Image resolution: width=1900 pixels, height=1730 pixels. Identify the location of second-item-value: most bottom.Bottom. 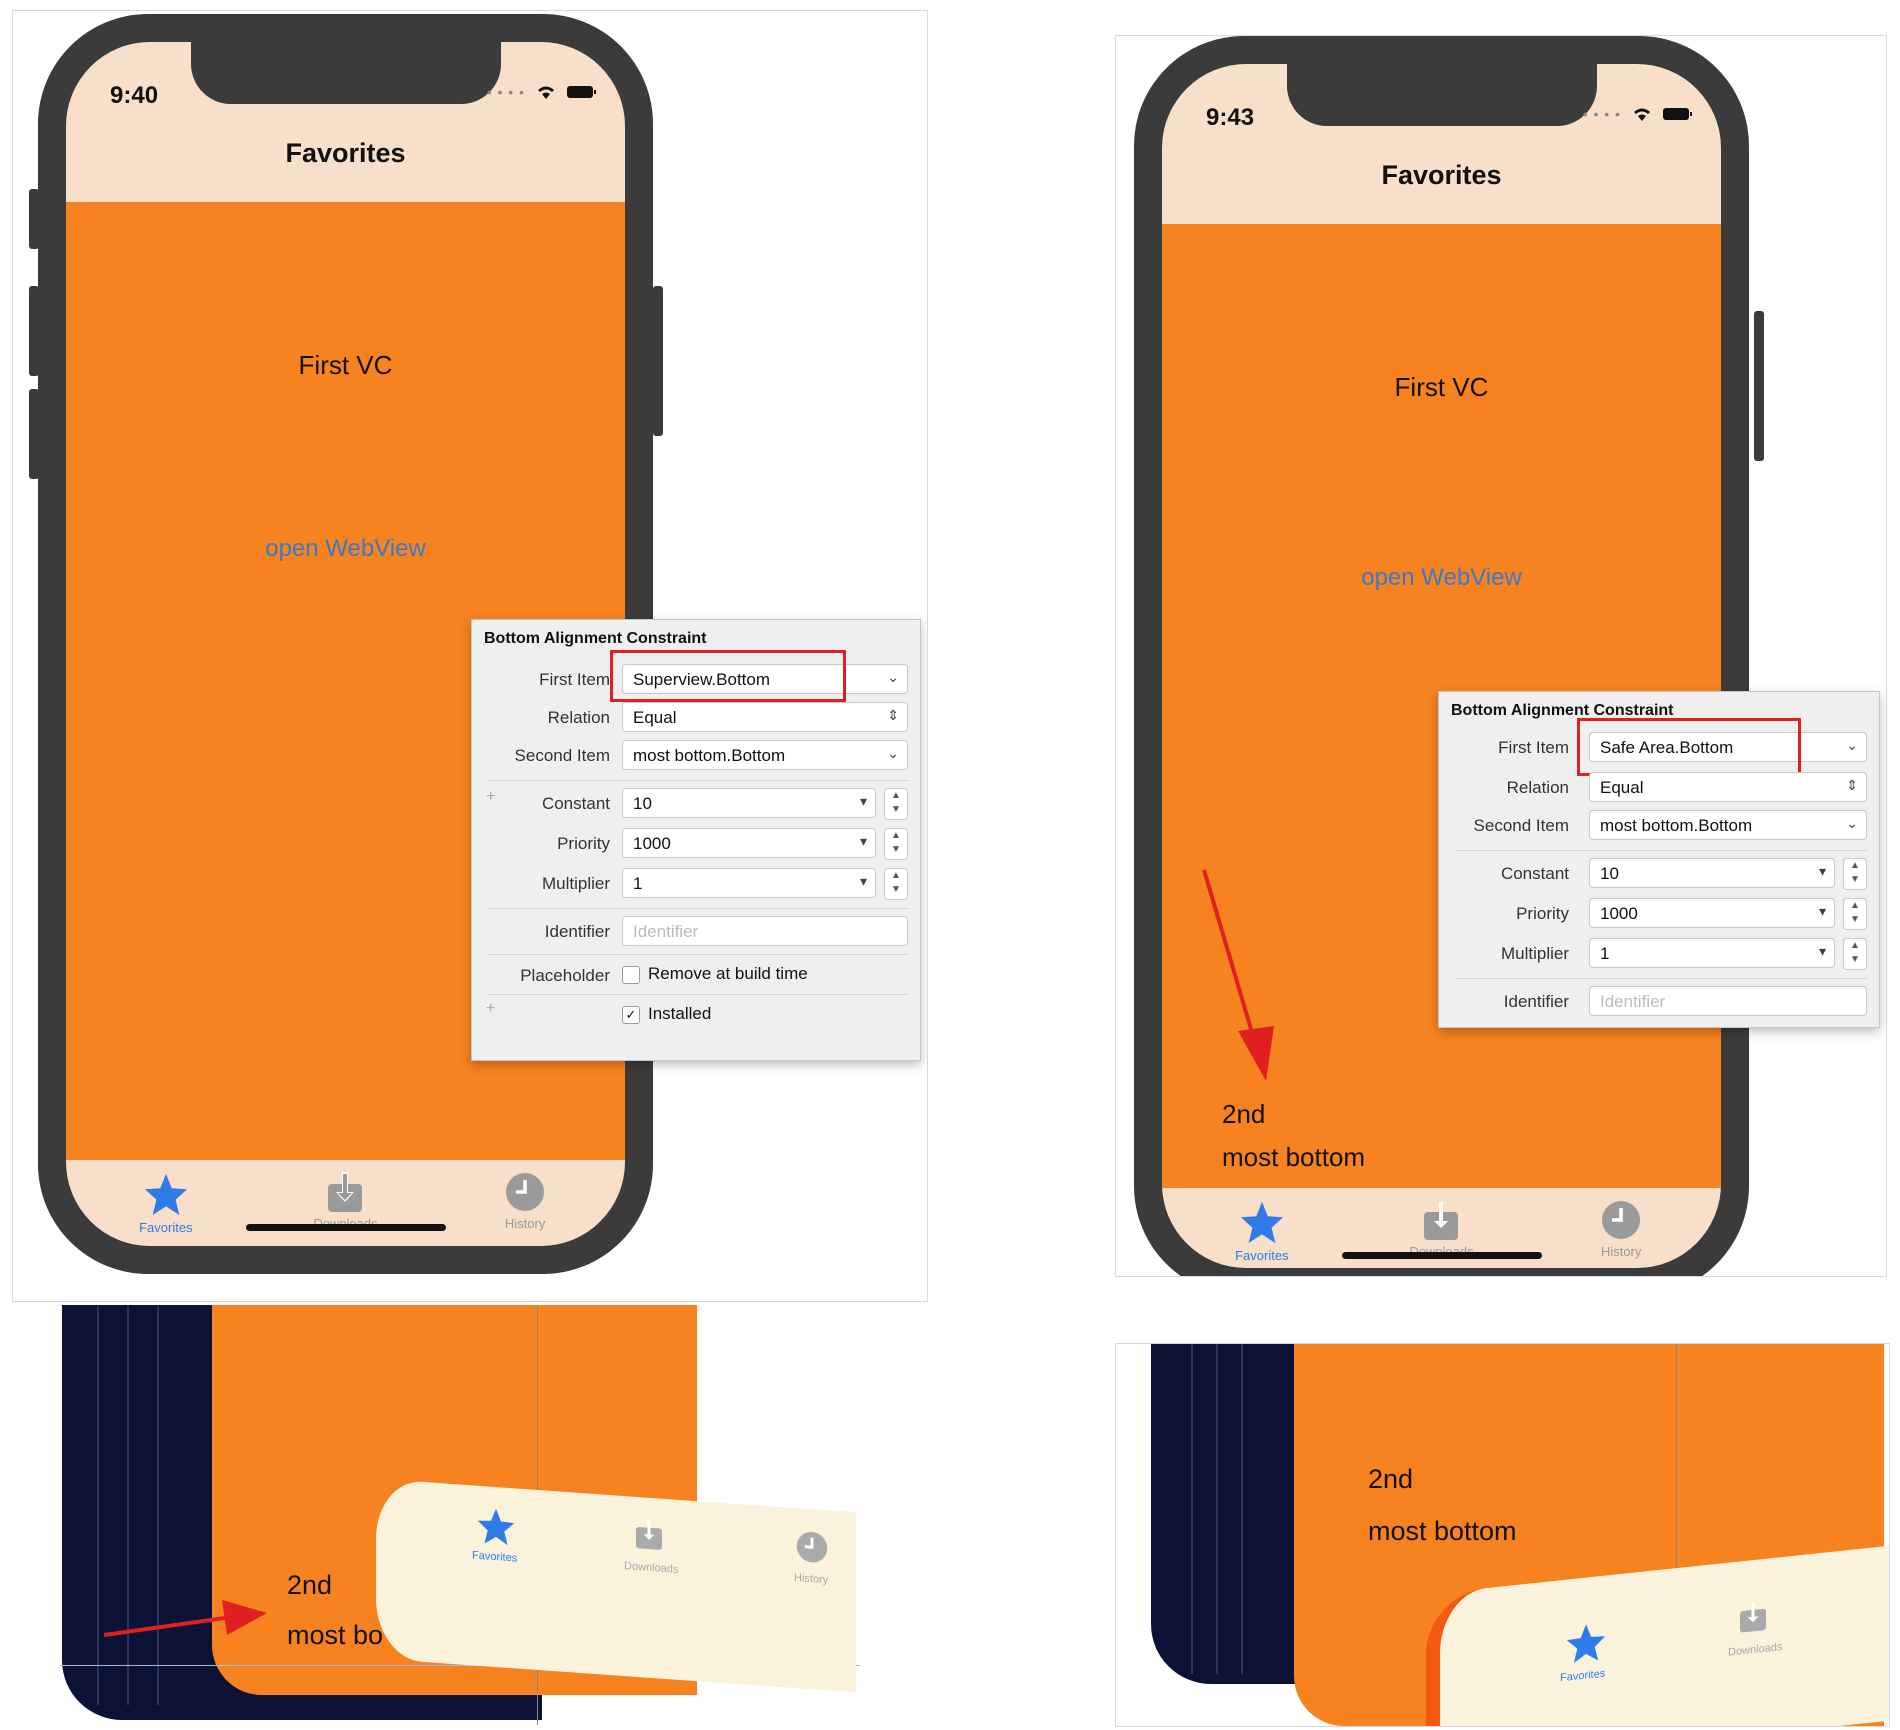
(709, 755).